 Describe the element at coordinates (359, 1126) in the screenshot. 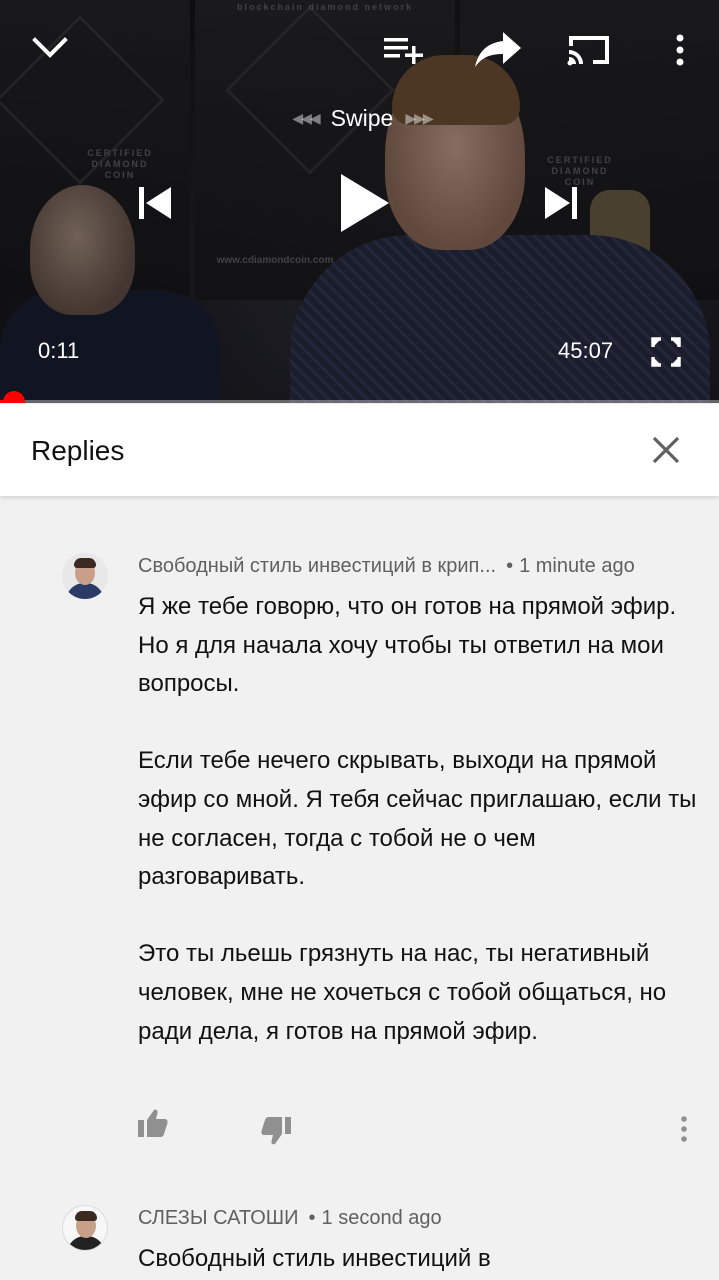

I see `comment-actions` at that location.